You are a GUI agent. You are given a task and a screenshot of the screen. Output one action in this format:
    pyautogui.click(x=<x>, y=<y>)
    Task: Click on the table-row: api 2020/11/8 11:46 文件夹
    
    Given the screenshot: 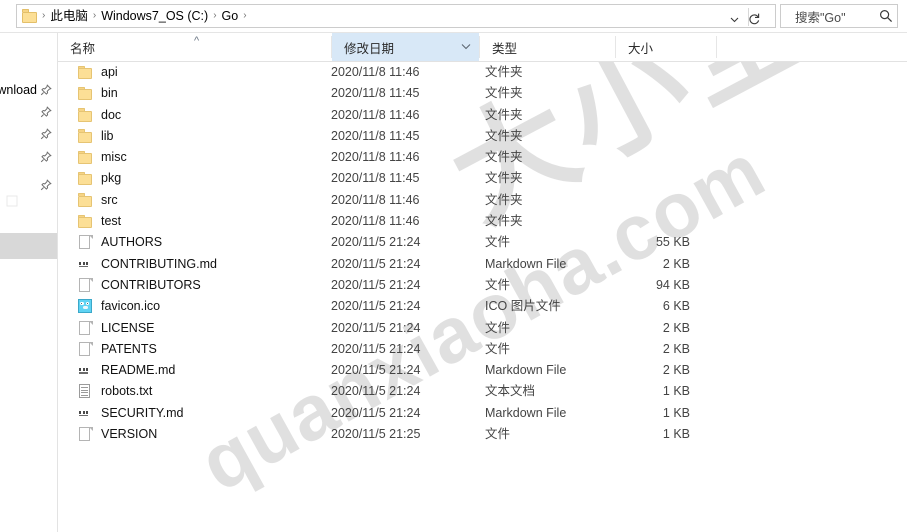 What is the action you would take?
    pyautogui.click(x=482, y=72)
    